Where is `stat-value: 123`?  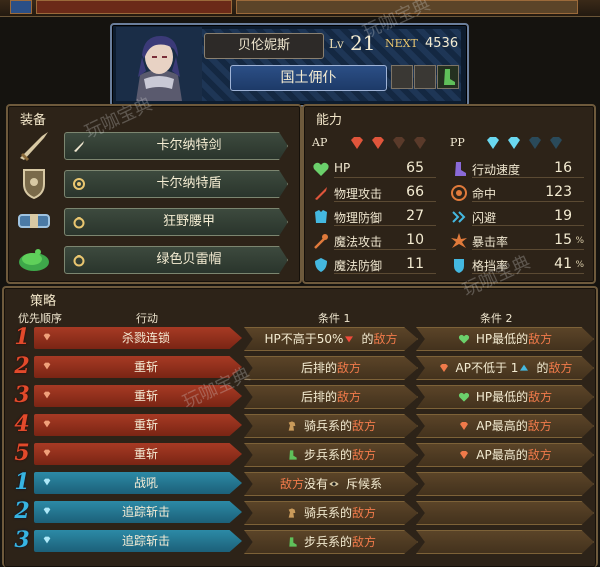 stat-value: 123 is located at coordinates (558, 192).